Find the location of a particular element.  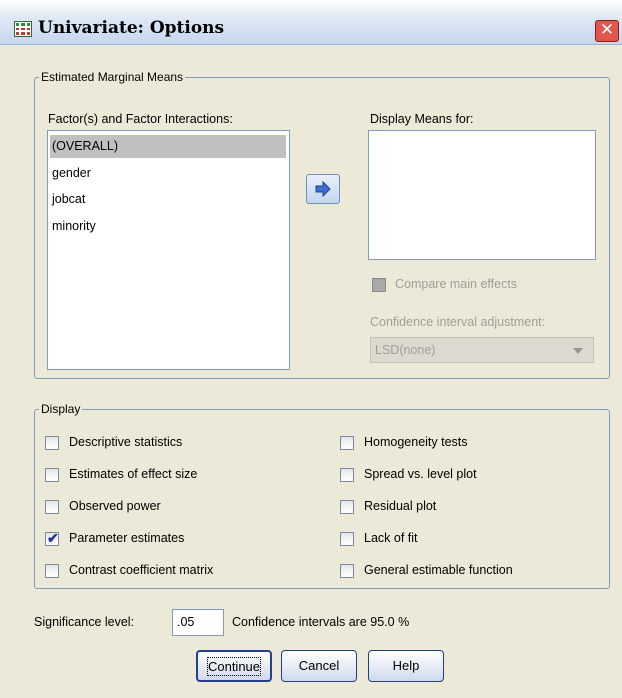

ci-adjustment-label: Confidence interval adjustment: is located at coordinates (458, 322).